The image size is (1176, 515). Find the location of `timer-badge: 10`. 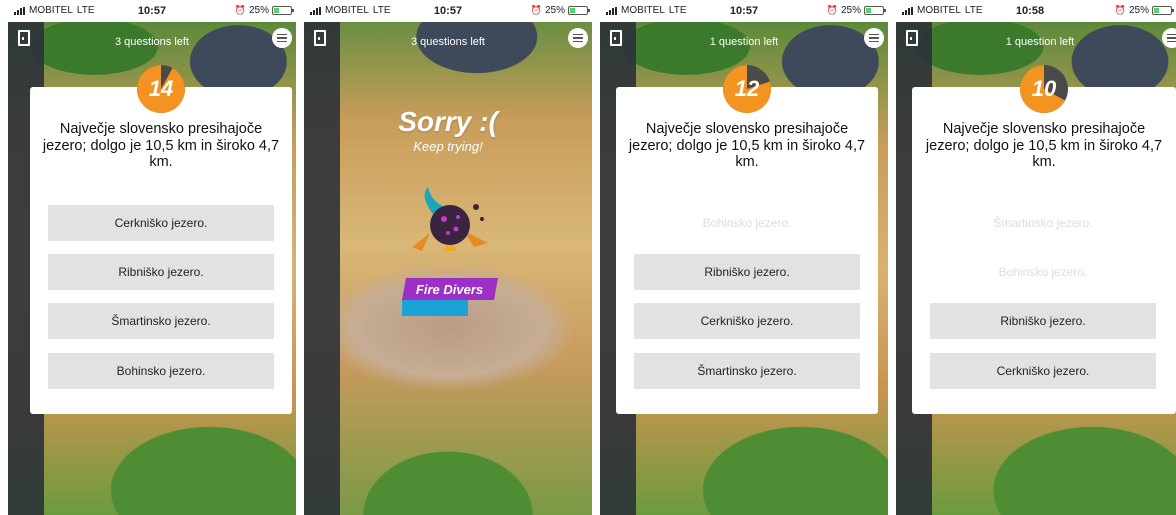

timer-badge: 10 is located at coordinates (1044, 89).